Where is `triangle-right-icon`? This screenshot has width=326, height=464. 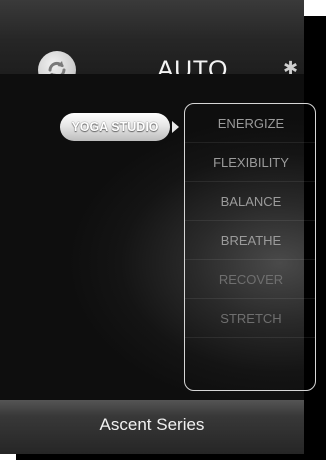
triangle-right-icon is located at coordinates (175, 127).